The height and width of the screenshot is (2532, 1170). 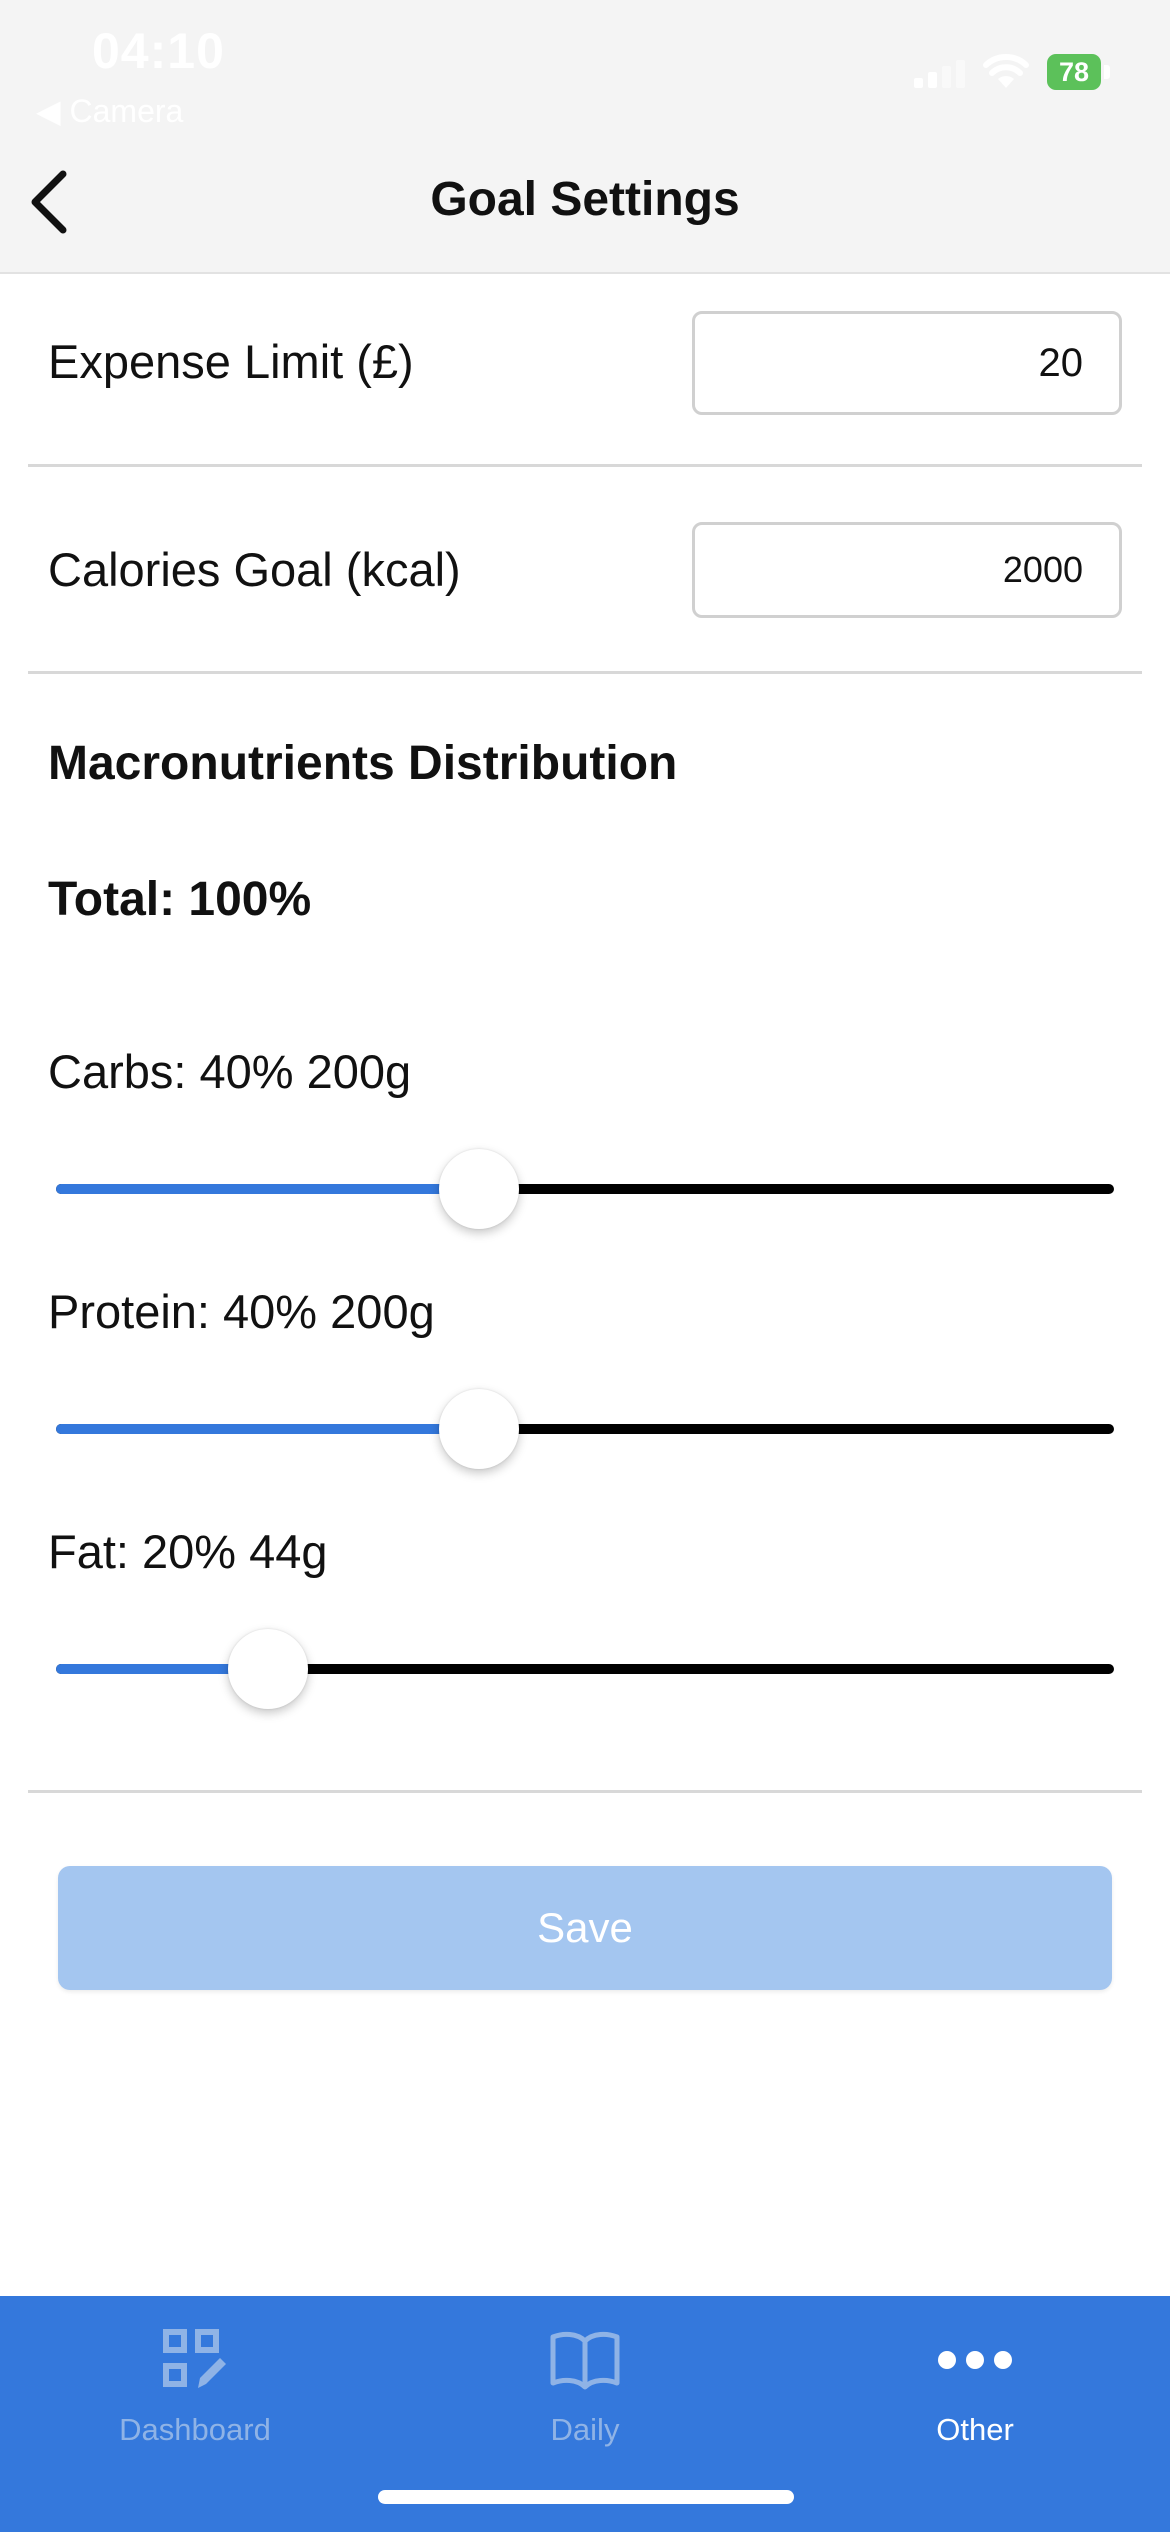 I want to click on wifi-icon, so click(x=1006, y=72).